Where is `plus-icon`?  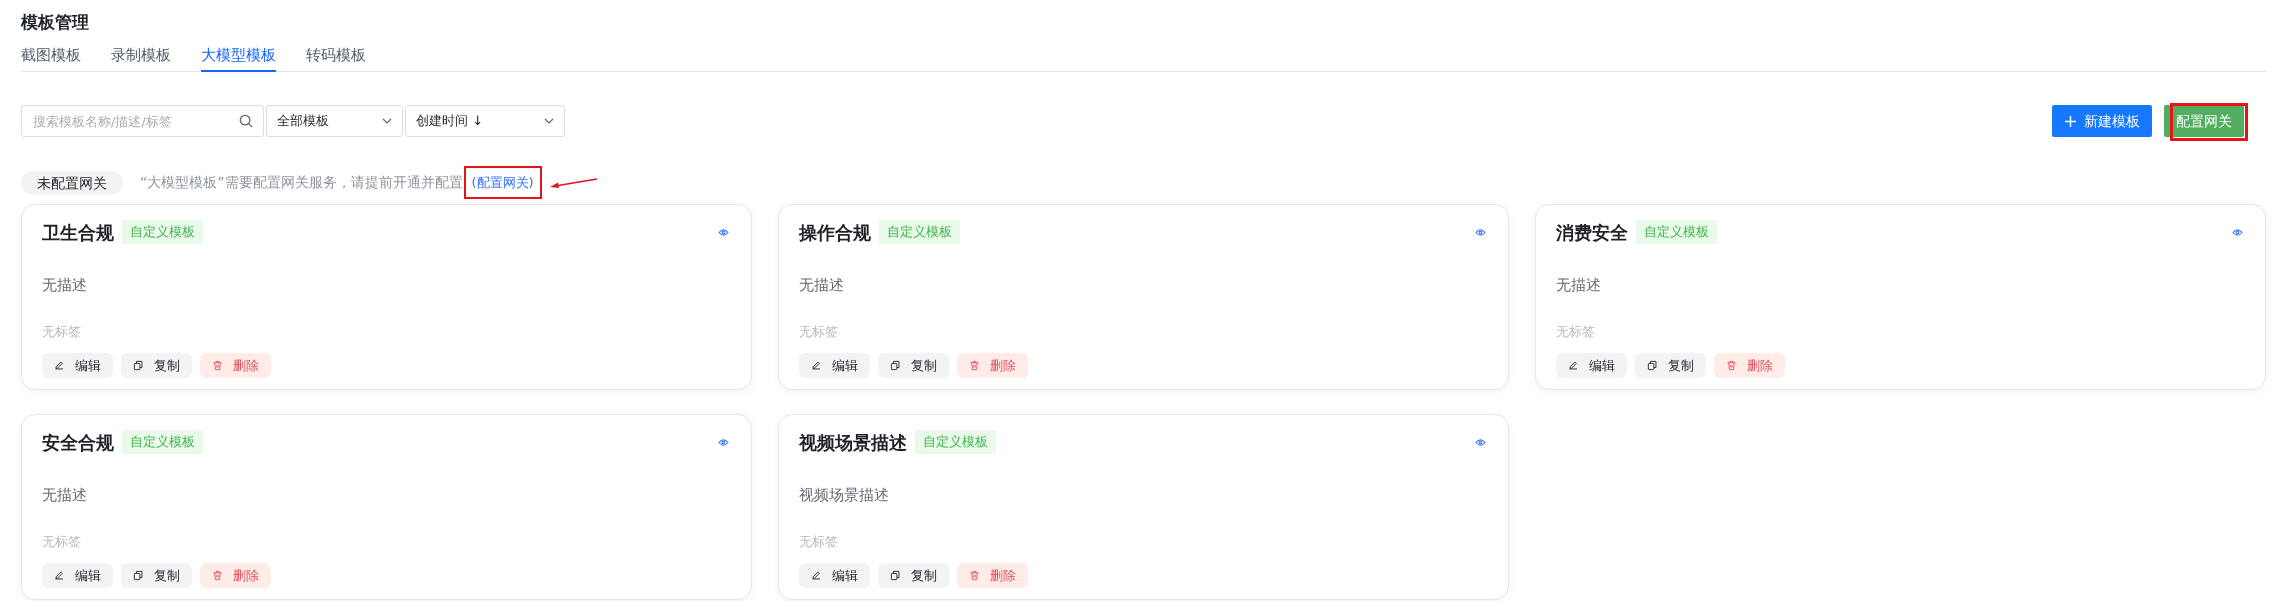
plus-icon is located at coordinates (2070, 121).